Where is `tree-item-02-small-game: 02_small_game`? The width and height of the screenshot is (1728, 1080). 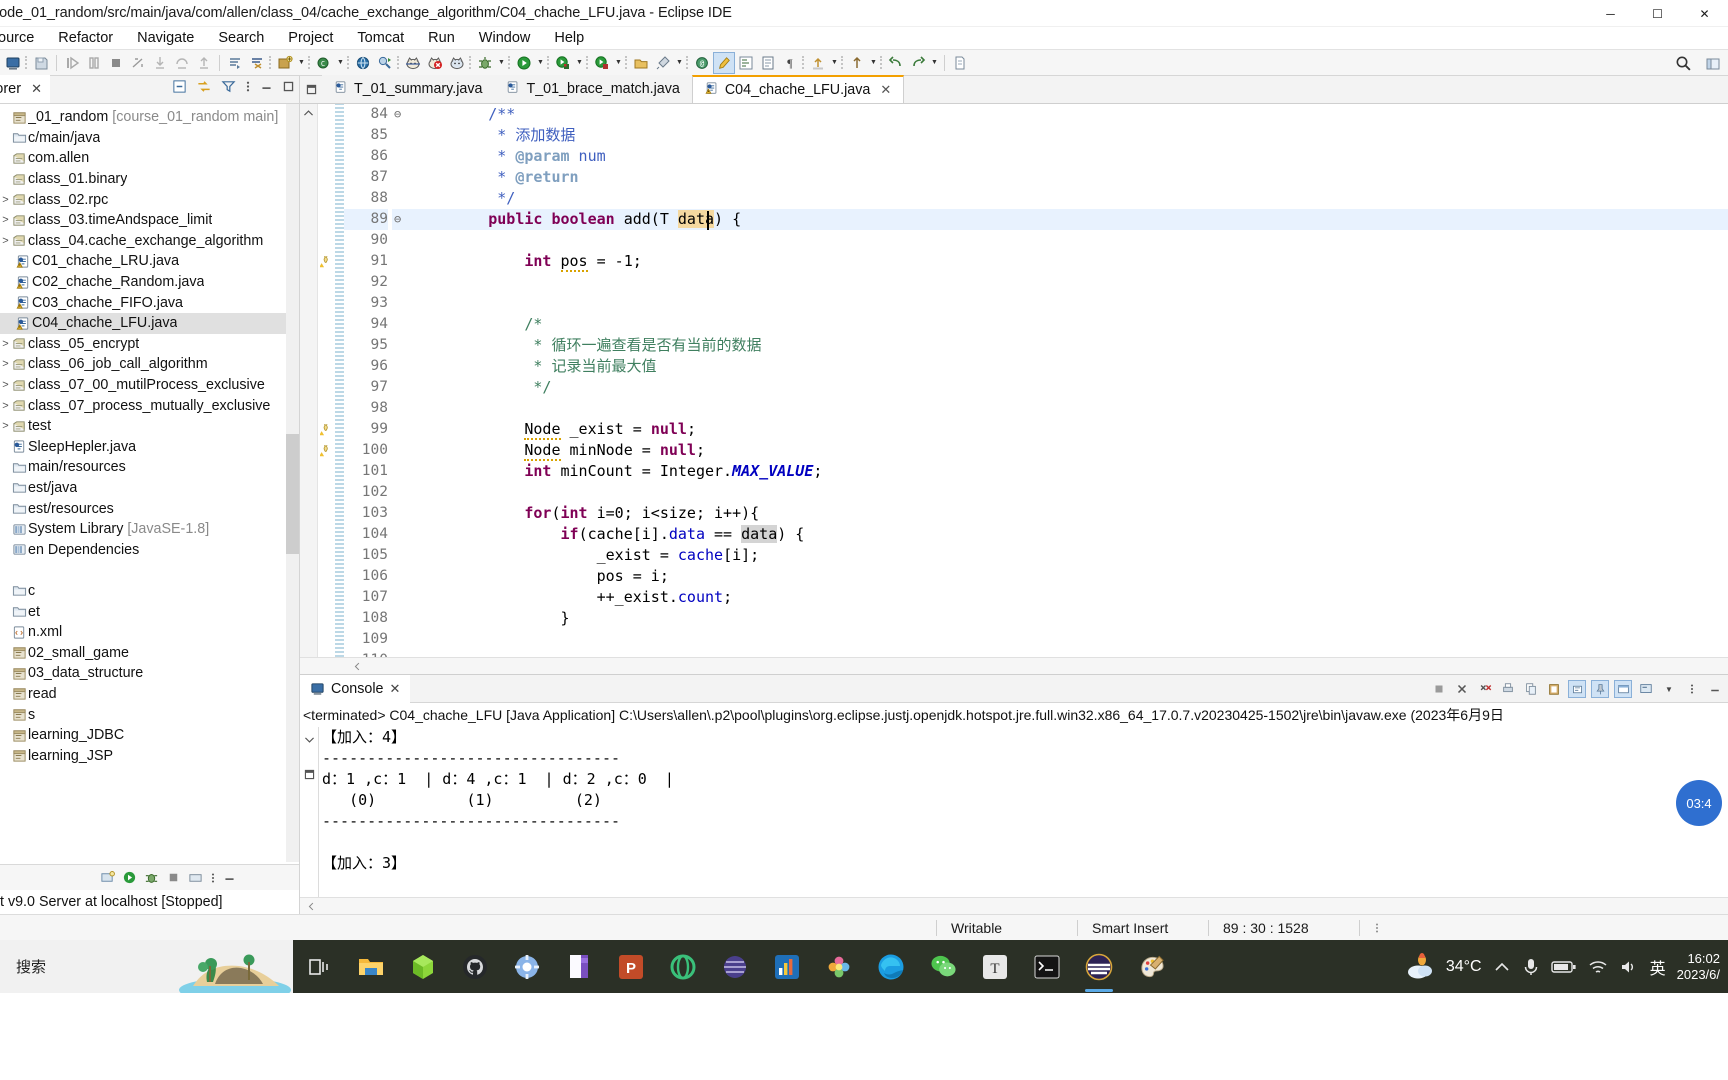 tree-item-02-small-game: 02_small_game is located at coordinates (149, 652).